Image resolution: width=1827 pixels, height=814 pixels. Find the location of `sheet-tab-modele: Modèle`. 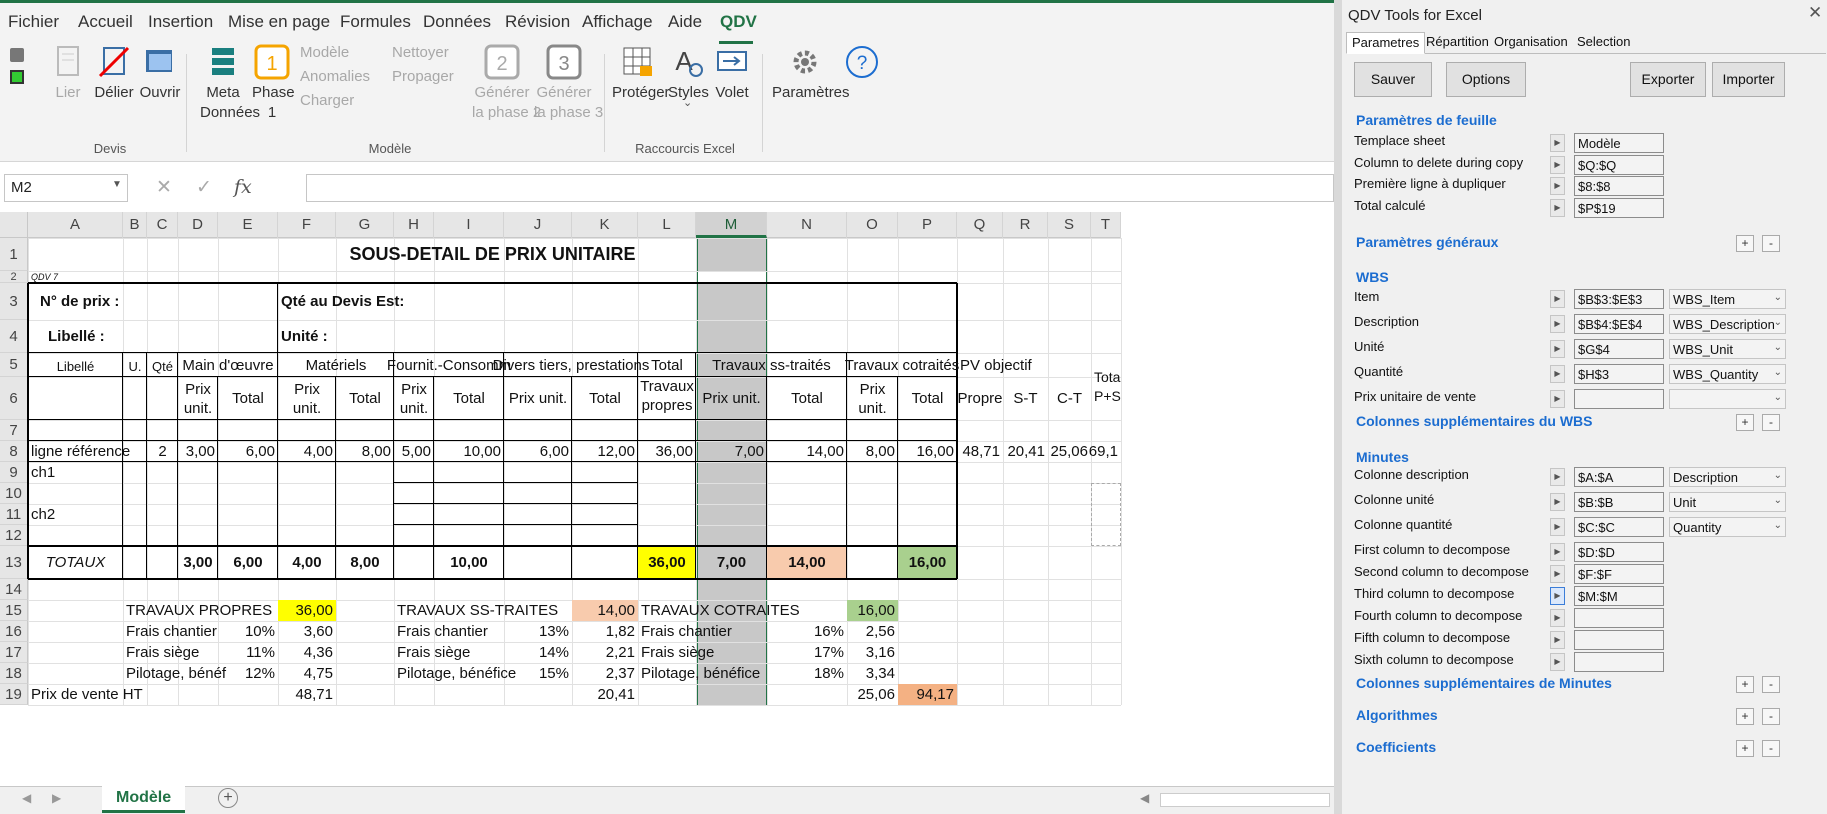

sheet-tab-modele: Modèle is located at coordinates (144, 799).